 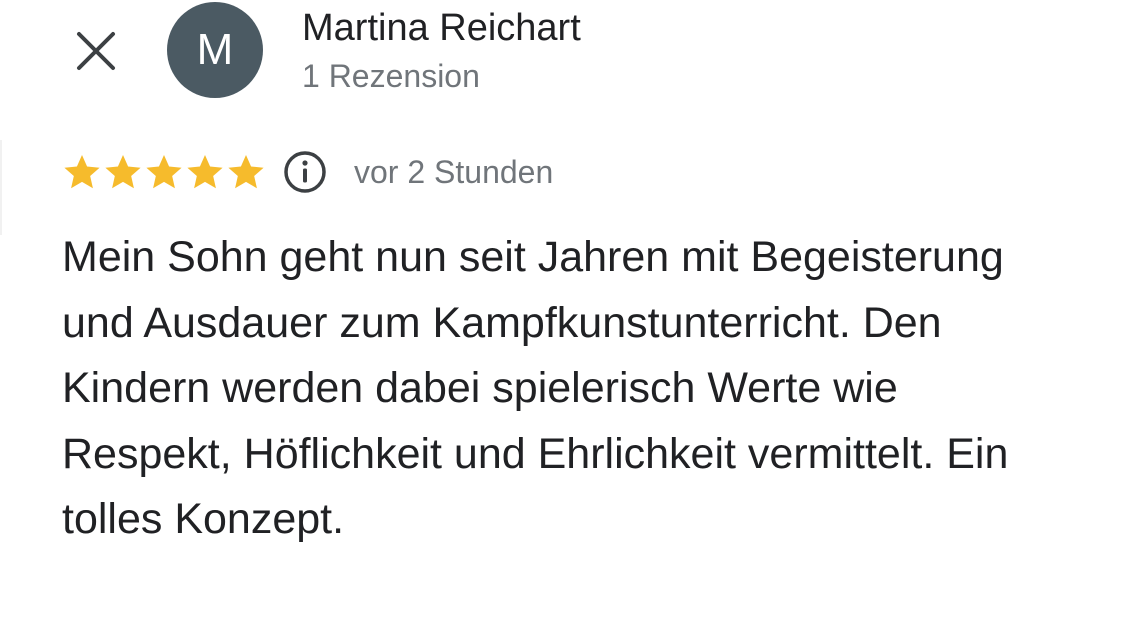 I want to click on close-button, so click(x=96, y=51).